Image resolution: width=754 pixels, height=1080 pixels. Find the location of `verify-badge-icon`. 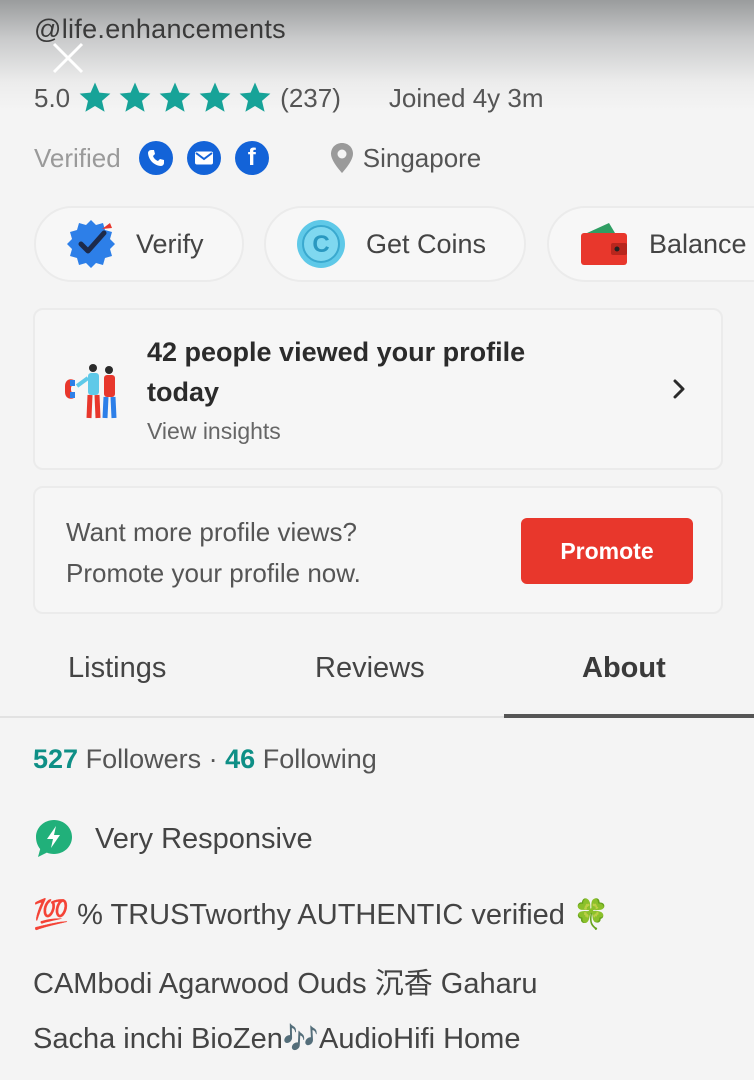

verify-badge-icon is located at coordinates (91, 244).